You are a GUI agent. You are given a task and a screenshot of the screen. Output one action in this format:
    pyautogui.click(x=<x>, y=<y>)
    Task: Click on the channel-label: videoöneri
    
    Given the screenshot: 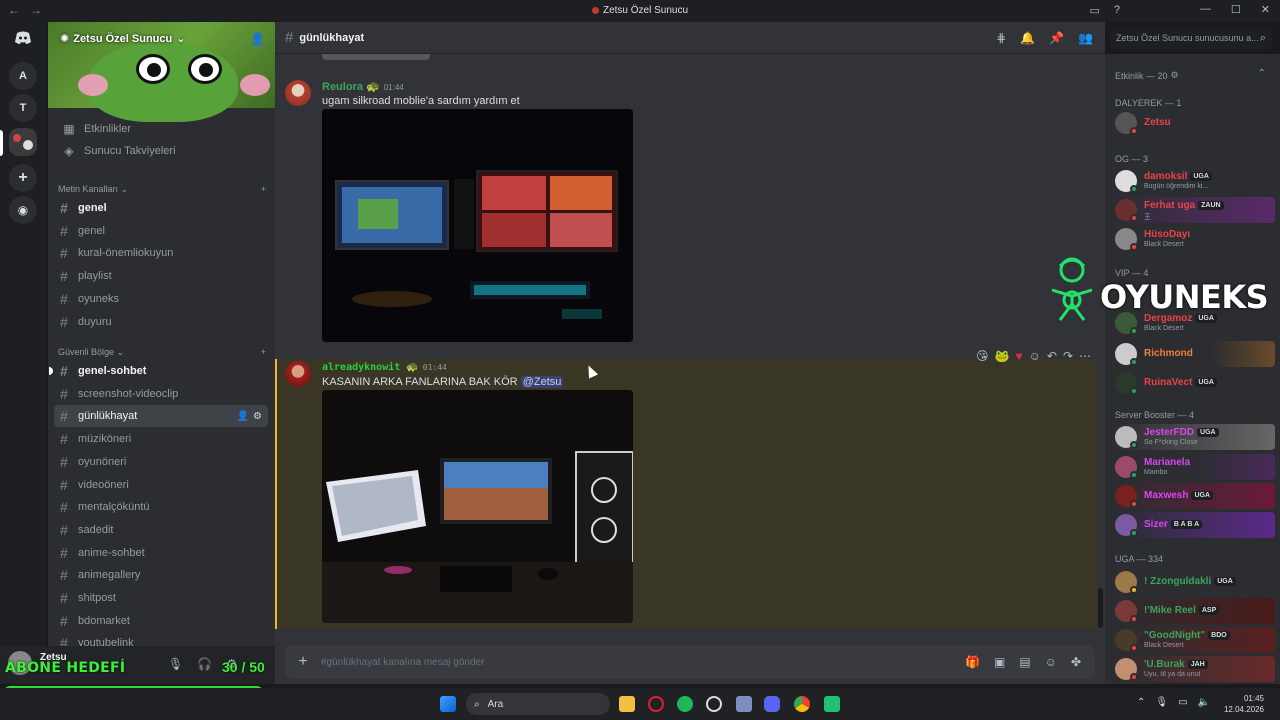 What is the action you would take?
    pyautogui.click(x=103, y=484)
    